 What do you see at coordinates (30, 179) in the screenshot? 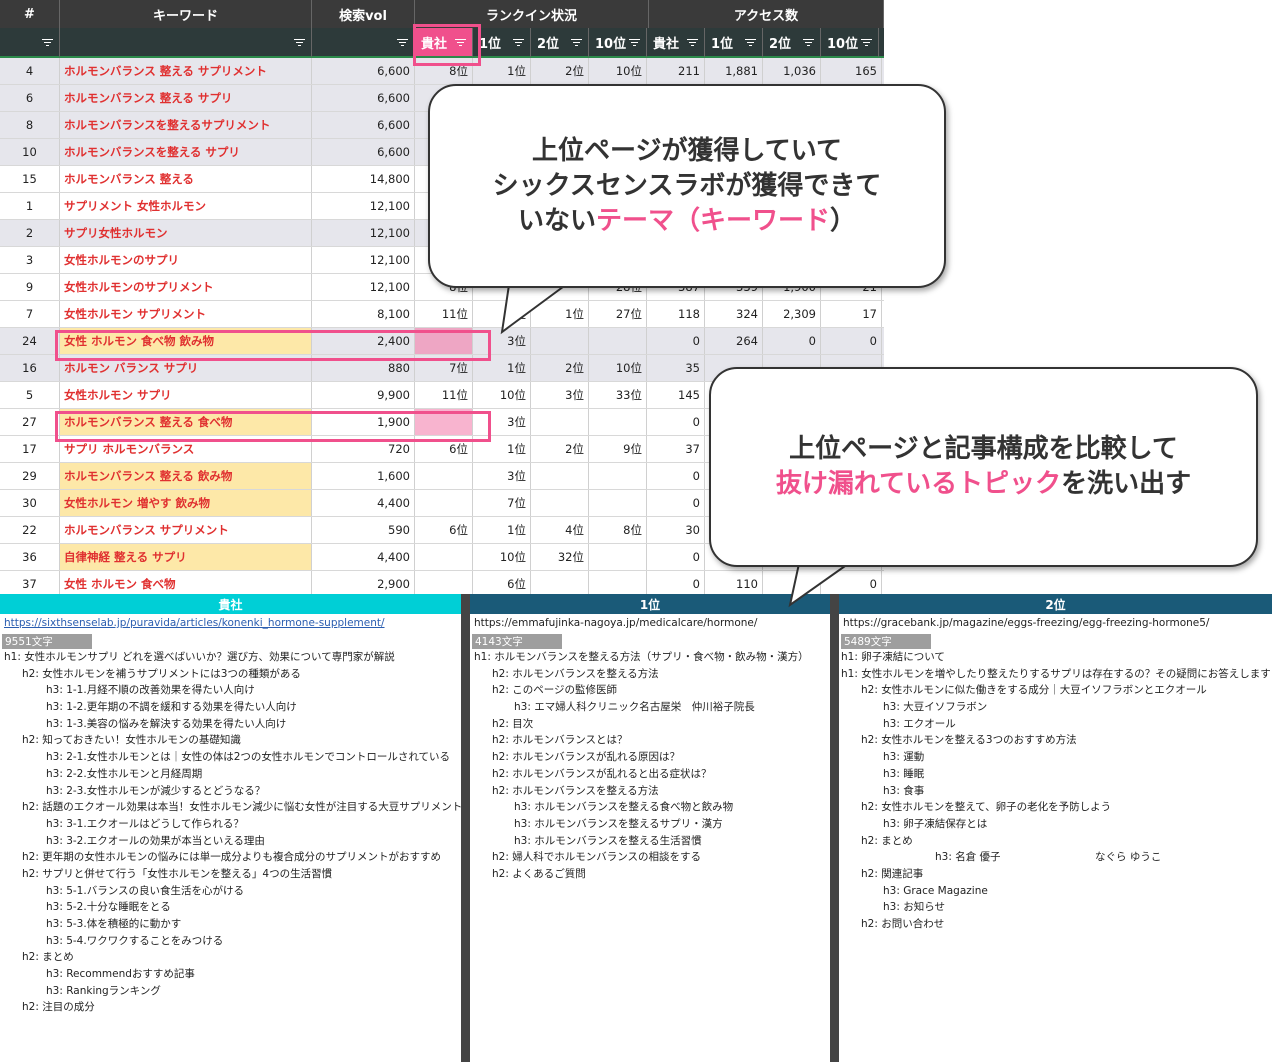
I see `row-number: 15` at bounding box center [30, 179].